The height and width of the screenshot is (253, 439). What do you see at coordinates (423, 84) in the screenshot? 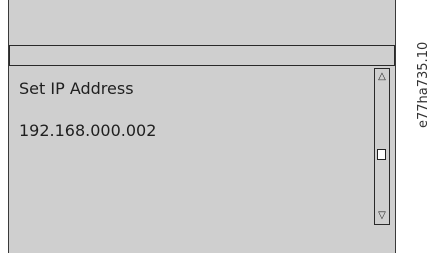
I see `figure-code: e77ha735.10` at bounding box center [423, 84].